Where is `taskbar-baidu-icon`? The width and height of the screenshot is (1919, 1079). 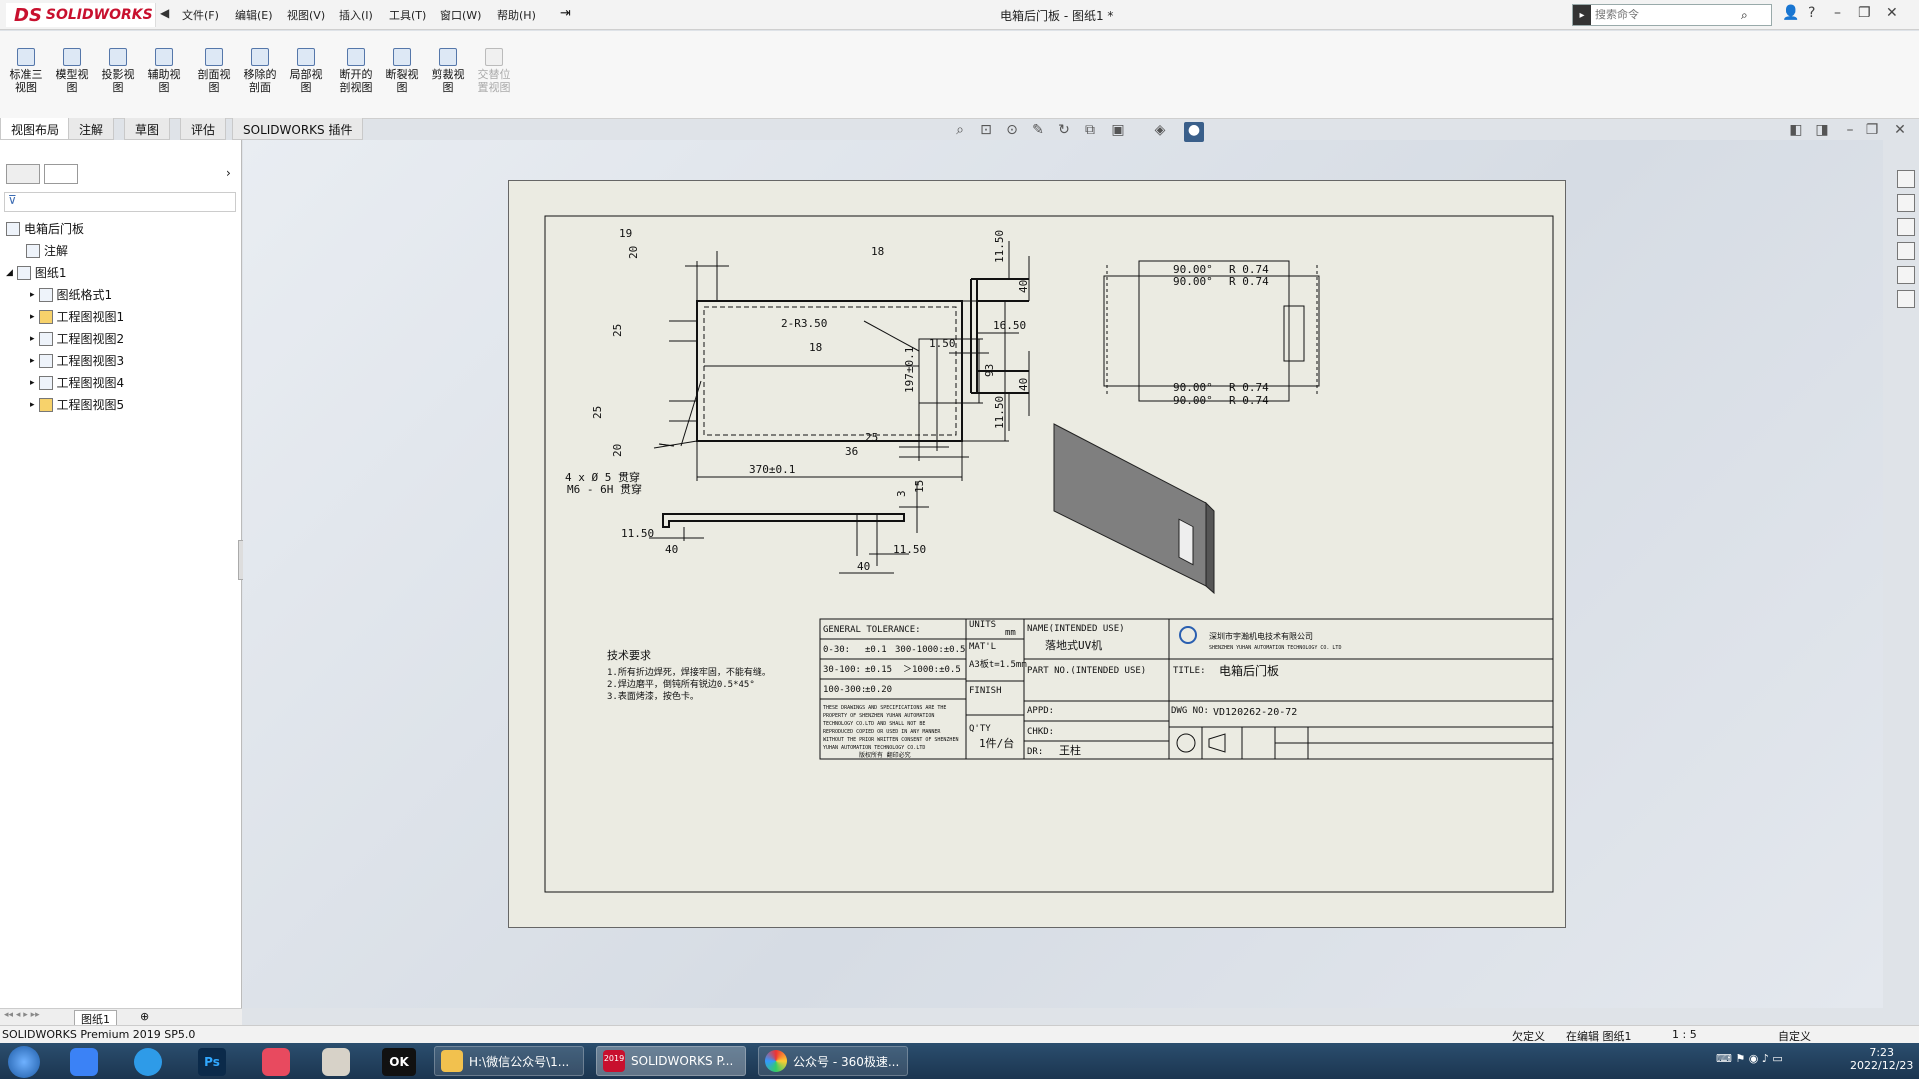 taskbar-baidu-icon is located at coordinates (84, 1062).